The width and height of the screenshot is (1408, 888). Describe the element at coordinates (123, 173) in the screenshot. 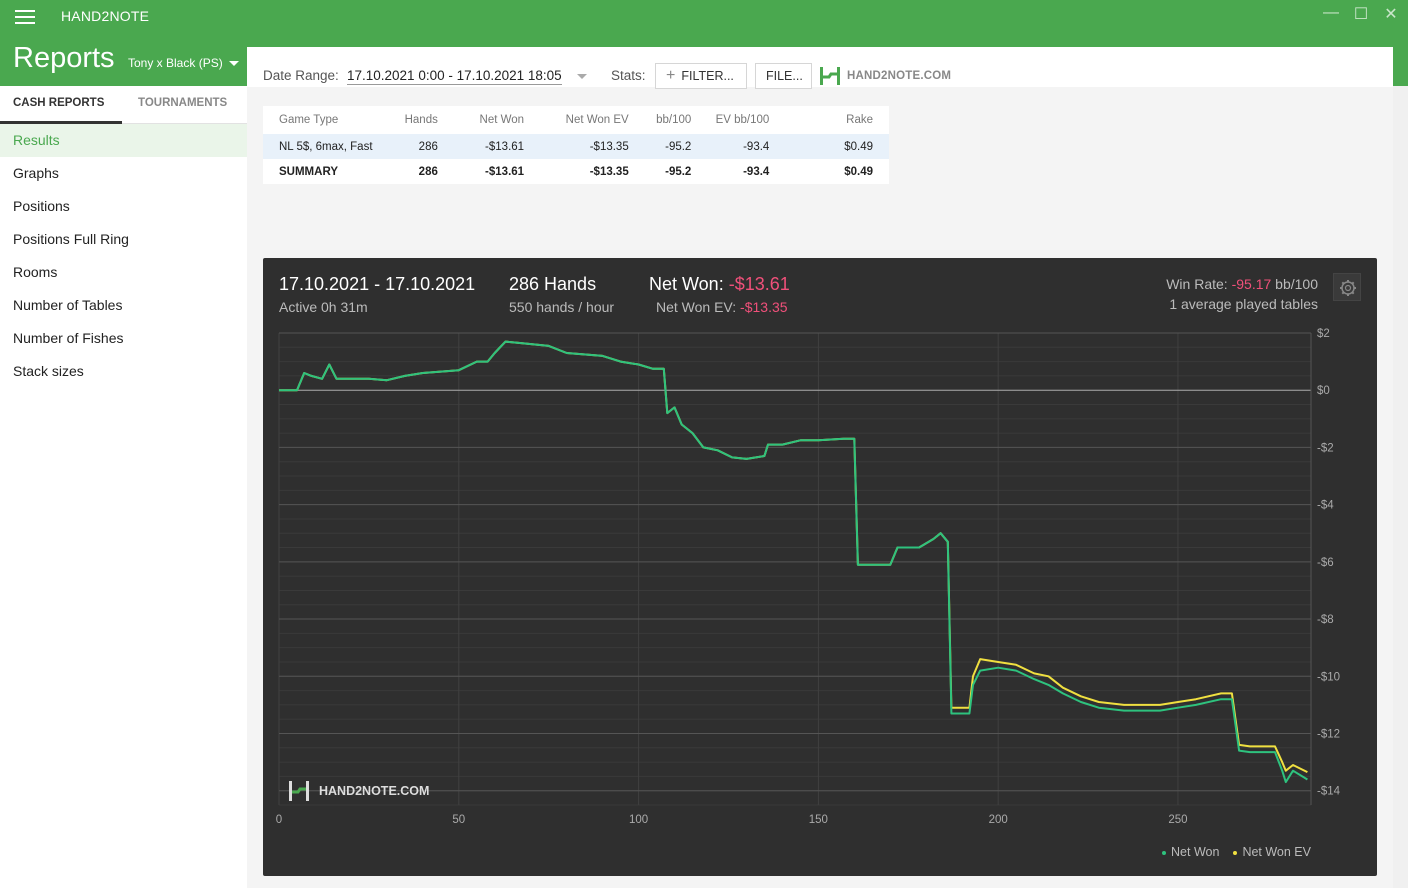

I see `sidebar-item-graphs: Graphs` at that location.